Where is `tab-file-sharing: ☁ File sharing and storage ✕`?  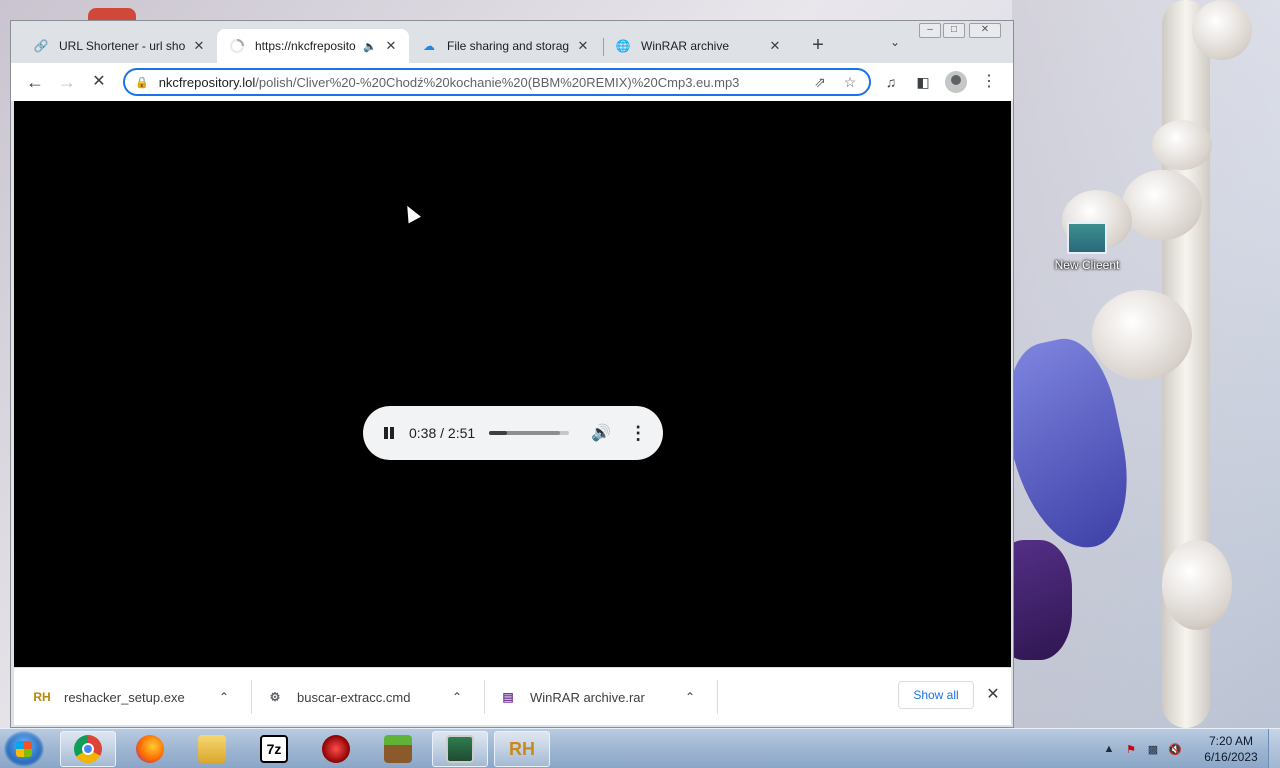 tab-file-sharing: ☁ File sharing and storage ✕ is located at coordinates (505, 46).